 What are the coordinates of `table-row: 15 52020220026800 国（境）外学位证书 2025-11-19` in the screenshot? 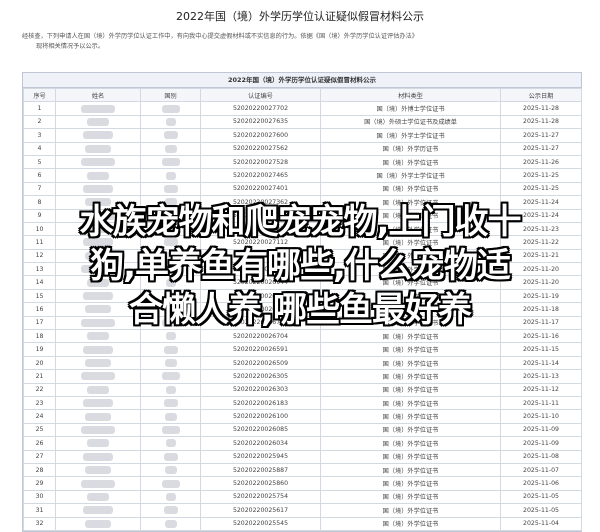 It's located at (302, 296).